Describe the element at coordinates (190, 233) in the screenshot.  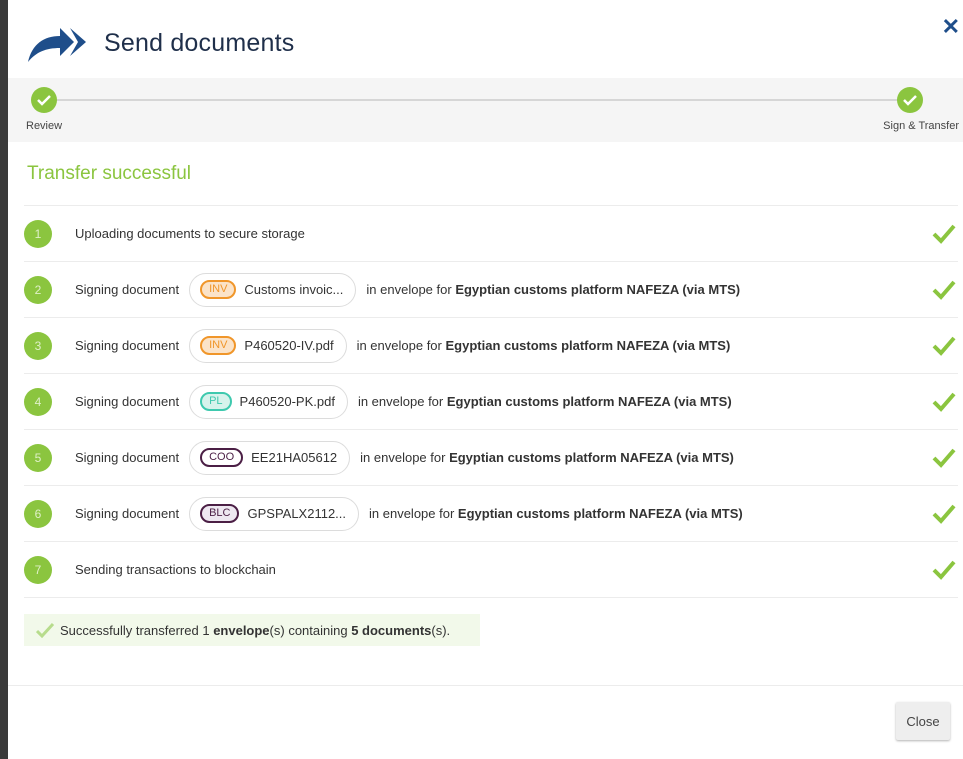
I see `step-text: Uploading documents to secure storage` at that location.